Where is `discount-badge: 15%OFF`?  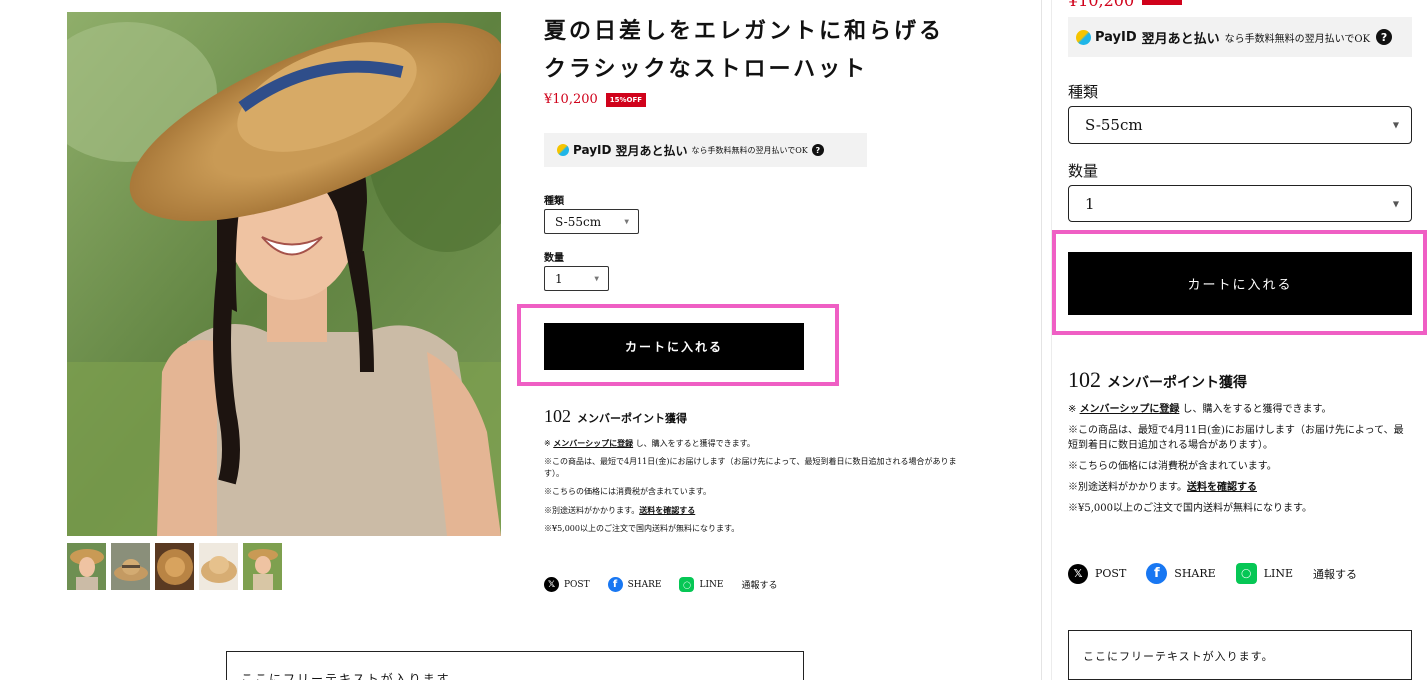
discount-badge: 15%OFF is located at coordinates (626, 99).